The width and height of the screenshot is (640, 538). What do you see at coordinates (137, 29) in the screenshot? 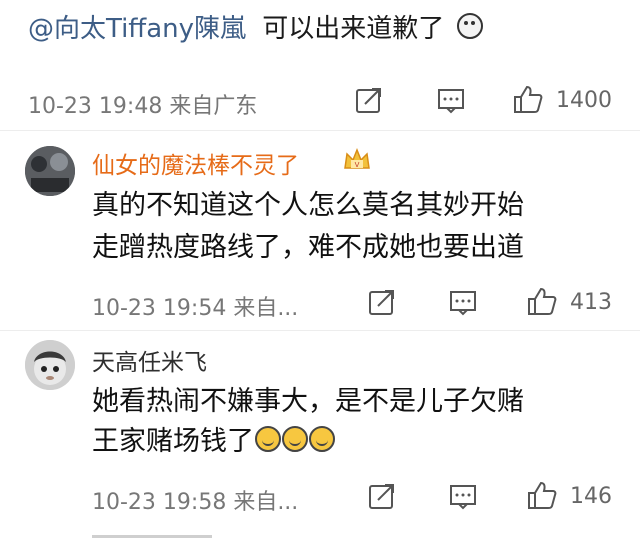
I see `mention-link: @向太Tiffany陳嵐` at bounding box center [137, 29].